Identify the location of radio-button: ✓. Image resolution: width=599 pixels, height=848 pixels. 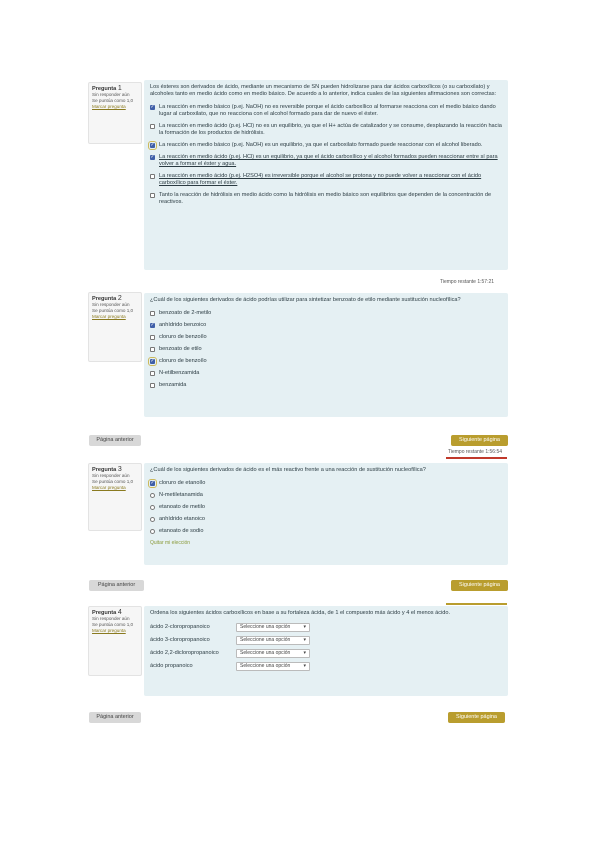
(152, 483).